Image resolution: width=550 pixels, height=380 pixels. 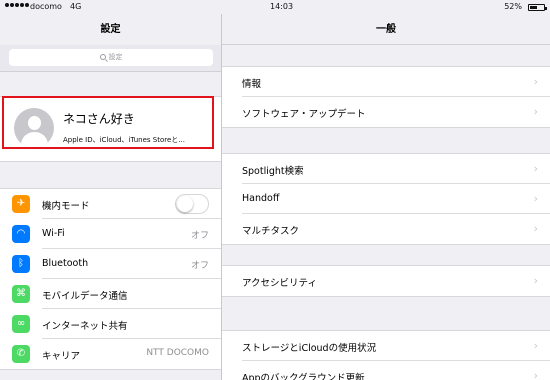 I want to click on status-bar: docomo 4G 14:03 52%, so click(x=275, y=7).